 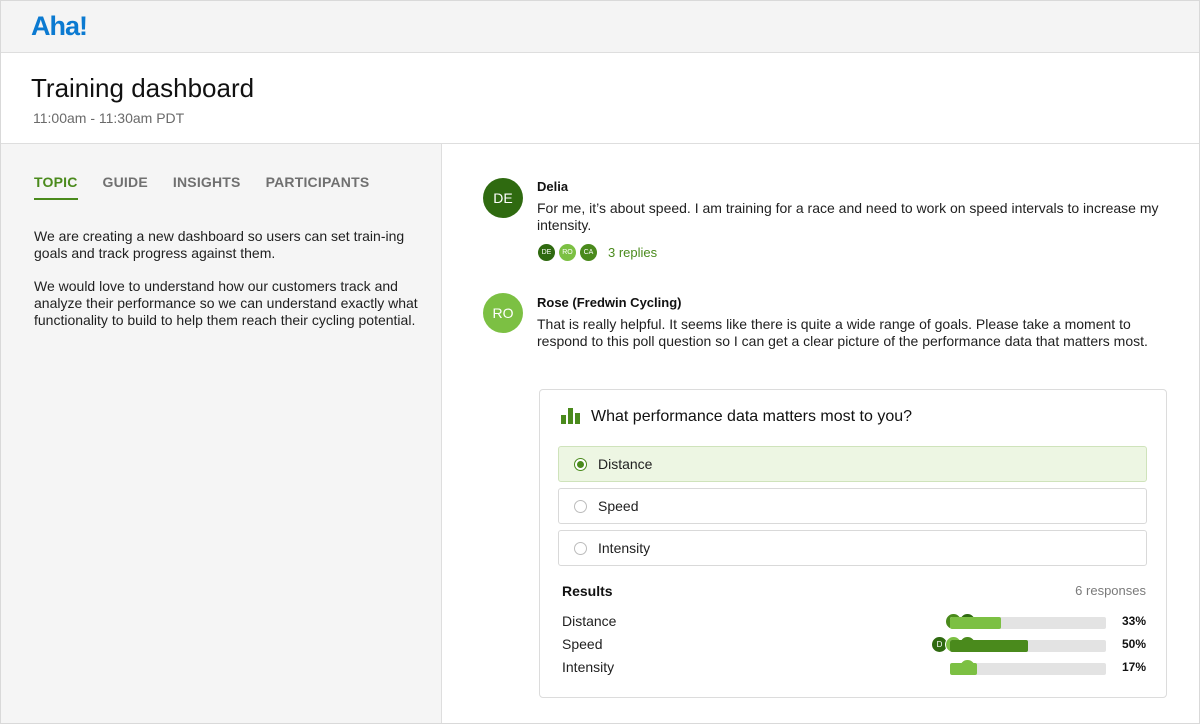 I want to click on poll-option-speed: Speed, so click(x=852, y=506).